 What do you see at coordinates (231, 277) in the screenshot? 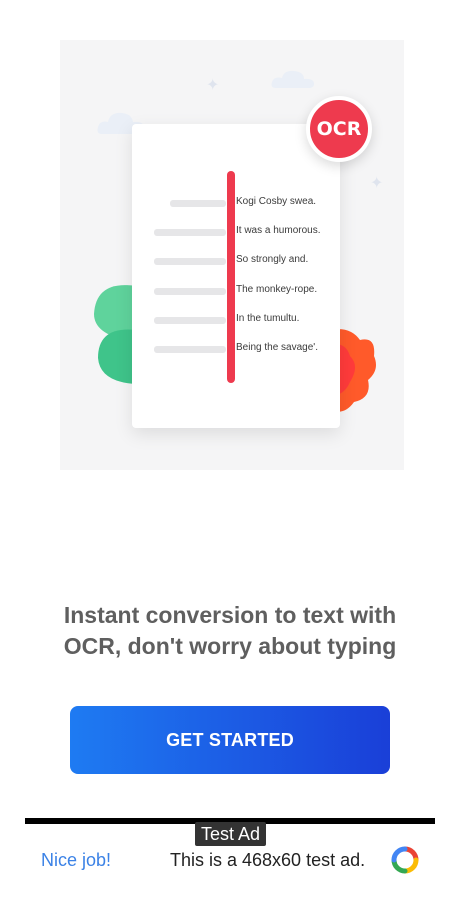
I see `scan-bar` at bounding box center [231, 277].